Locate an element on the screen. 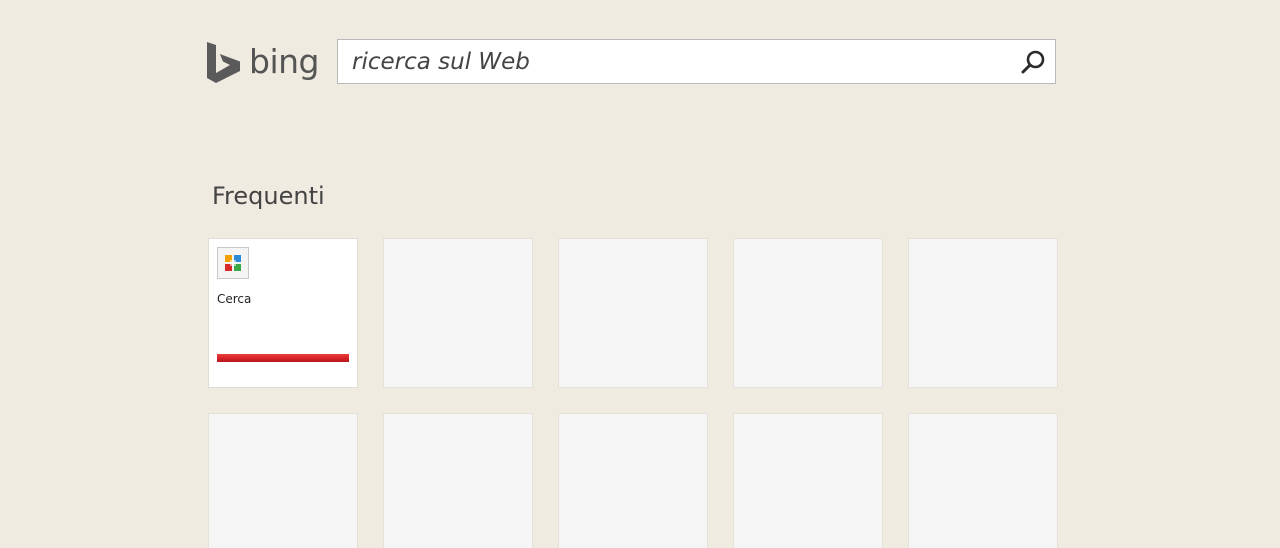  bing-logo: bing is located at coordinates (263, 62).